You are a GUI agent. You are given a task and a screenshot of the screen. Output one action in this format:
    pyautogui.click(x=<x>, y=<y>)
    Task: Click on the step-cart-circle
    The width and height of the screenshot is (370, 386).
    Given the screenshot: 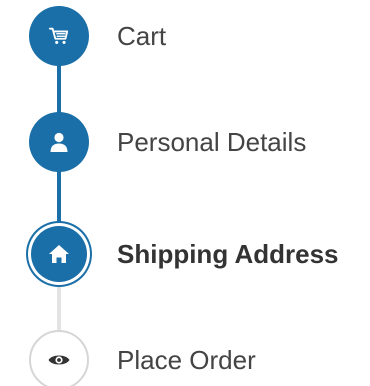 What is the action you would take?
    pyautogui.click(x=59, y=36)
    